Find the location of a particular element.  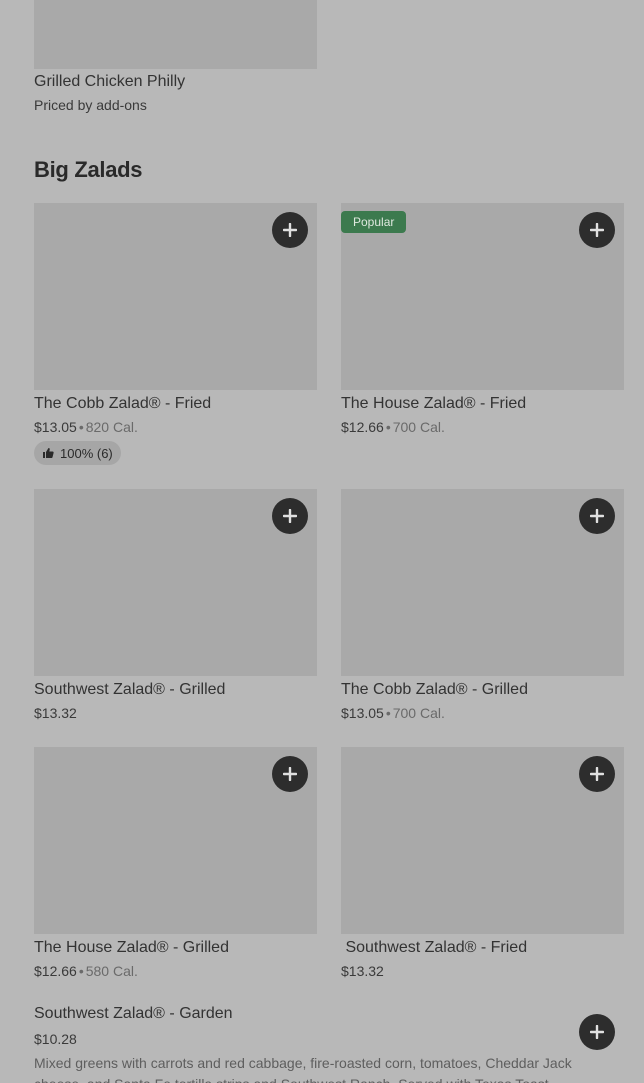

rating-pill: 100% (6) is located at coordinates (77, 453).